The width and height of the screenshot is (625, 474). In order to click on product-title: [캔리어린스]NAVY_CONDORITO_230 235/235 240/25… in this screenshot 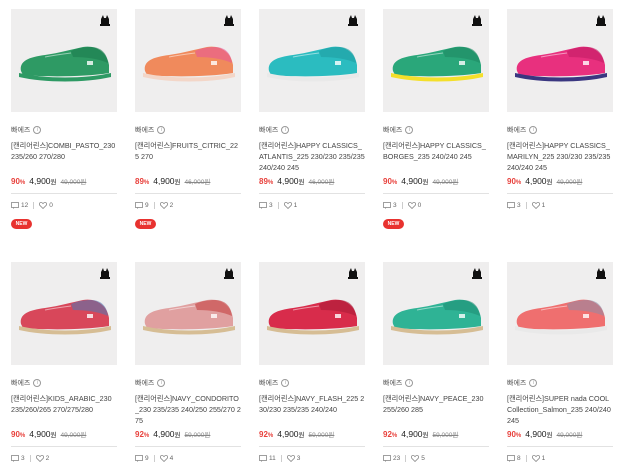, I will do `click(188, 409)`.